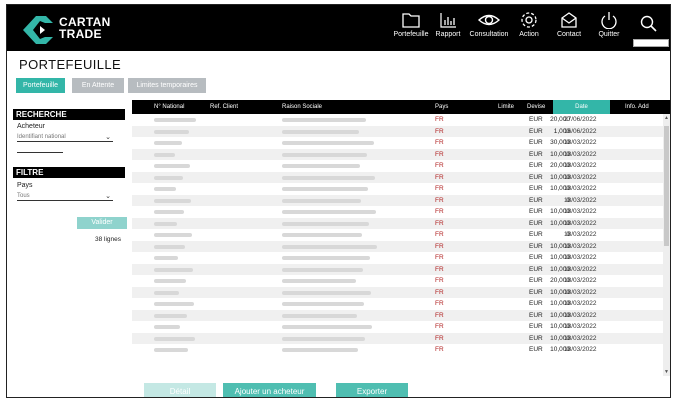  Describe the element at coordinates (108, 196) in the screenshot. I see `chevron-down-icon: ⌄` at that location.